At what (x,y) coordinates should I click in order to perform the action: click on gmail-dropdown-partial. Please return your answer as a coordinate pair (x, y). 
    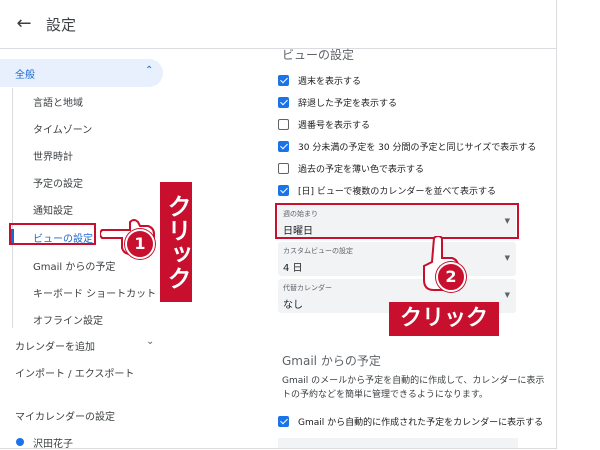
    Looking at the image, I should click on (398, 443).